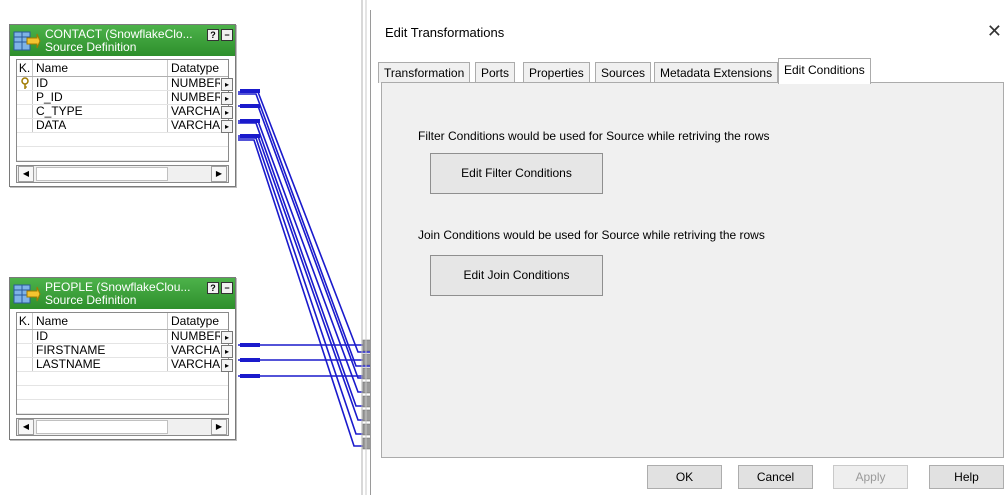  What do you see at coordinates (684, 477) in the screenshot?
I see `ok-button: OK` at bounding box center [684, 477].